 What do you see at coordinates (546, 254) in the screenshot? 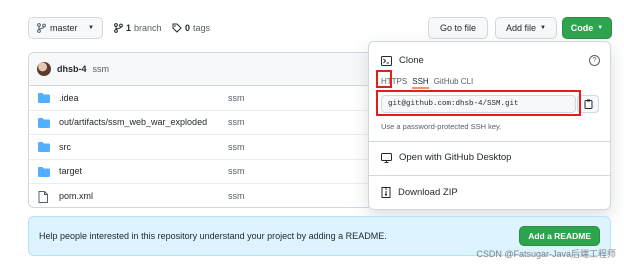
I see `watermark: CSDN @Fatsugar-Java后端工程师` at bounding box center [546, 254].